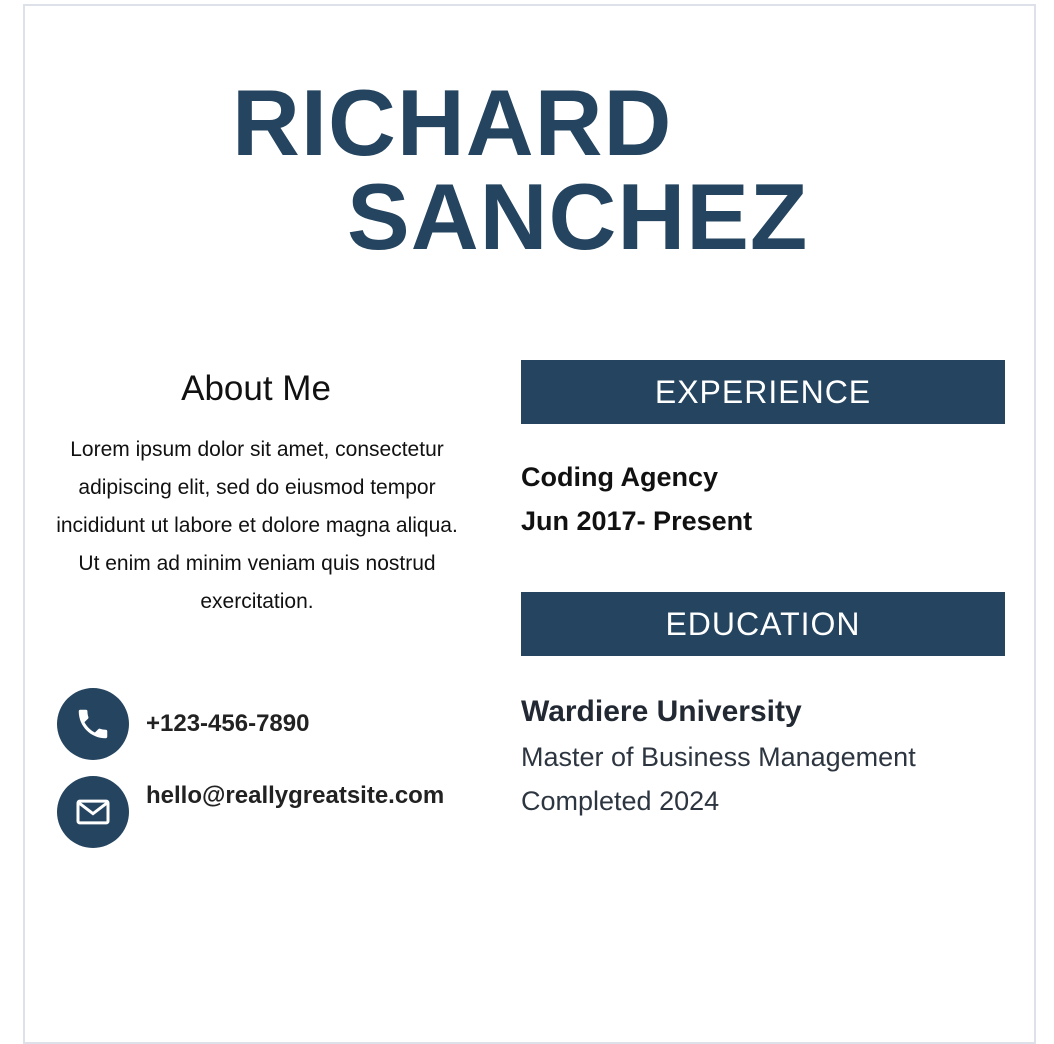 The image size is (1054, 1044). Describe the element at coordinates (763, 624) in the screenshot. I see `education-heading: EDUCATION` at that location.